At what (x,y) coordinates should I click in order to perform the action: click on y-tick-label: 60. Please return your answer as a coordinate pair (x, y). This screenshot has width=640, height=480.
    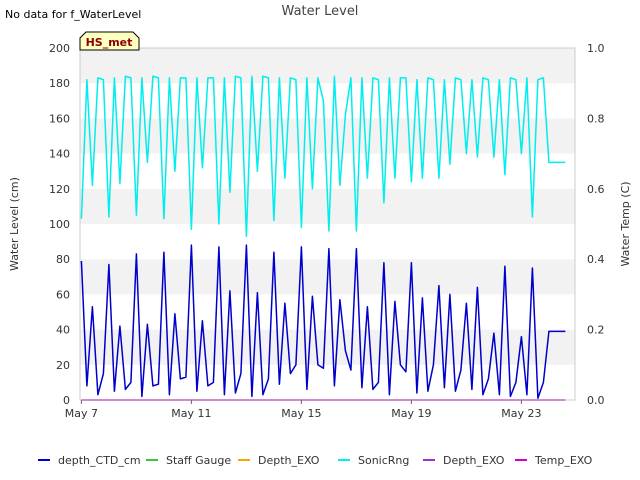
    Looking at the image, I should click on (63, 294).